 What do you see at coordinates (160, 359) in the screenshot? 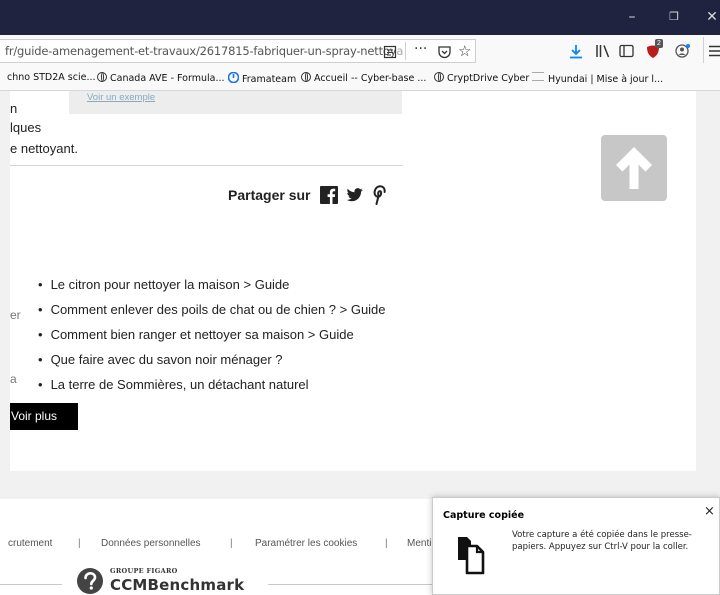
I see `related-link: Que faire avec du savon noir ménager ?` at bounding box center [160, 359].